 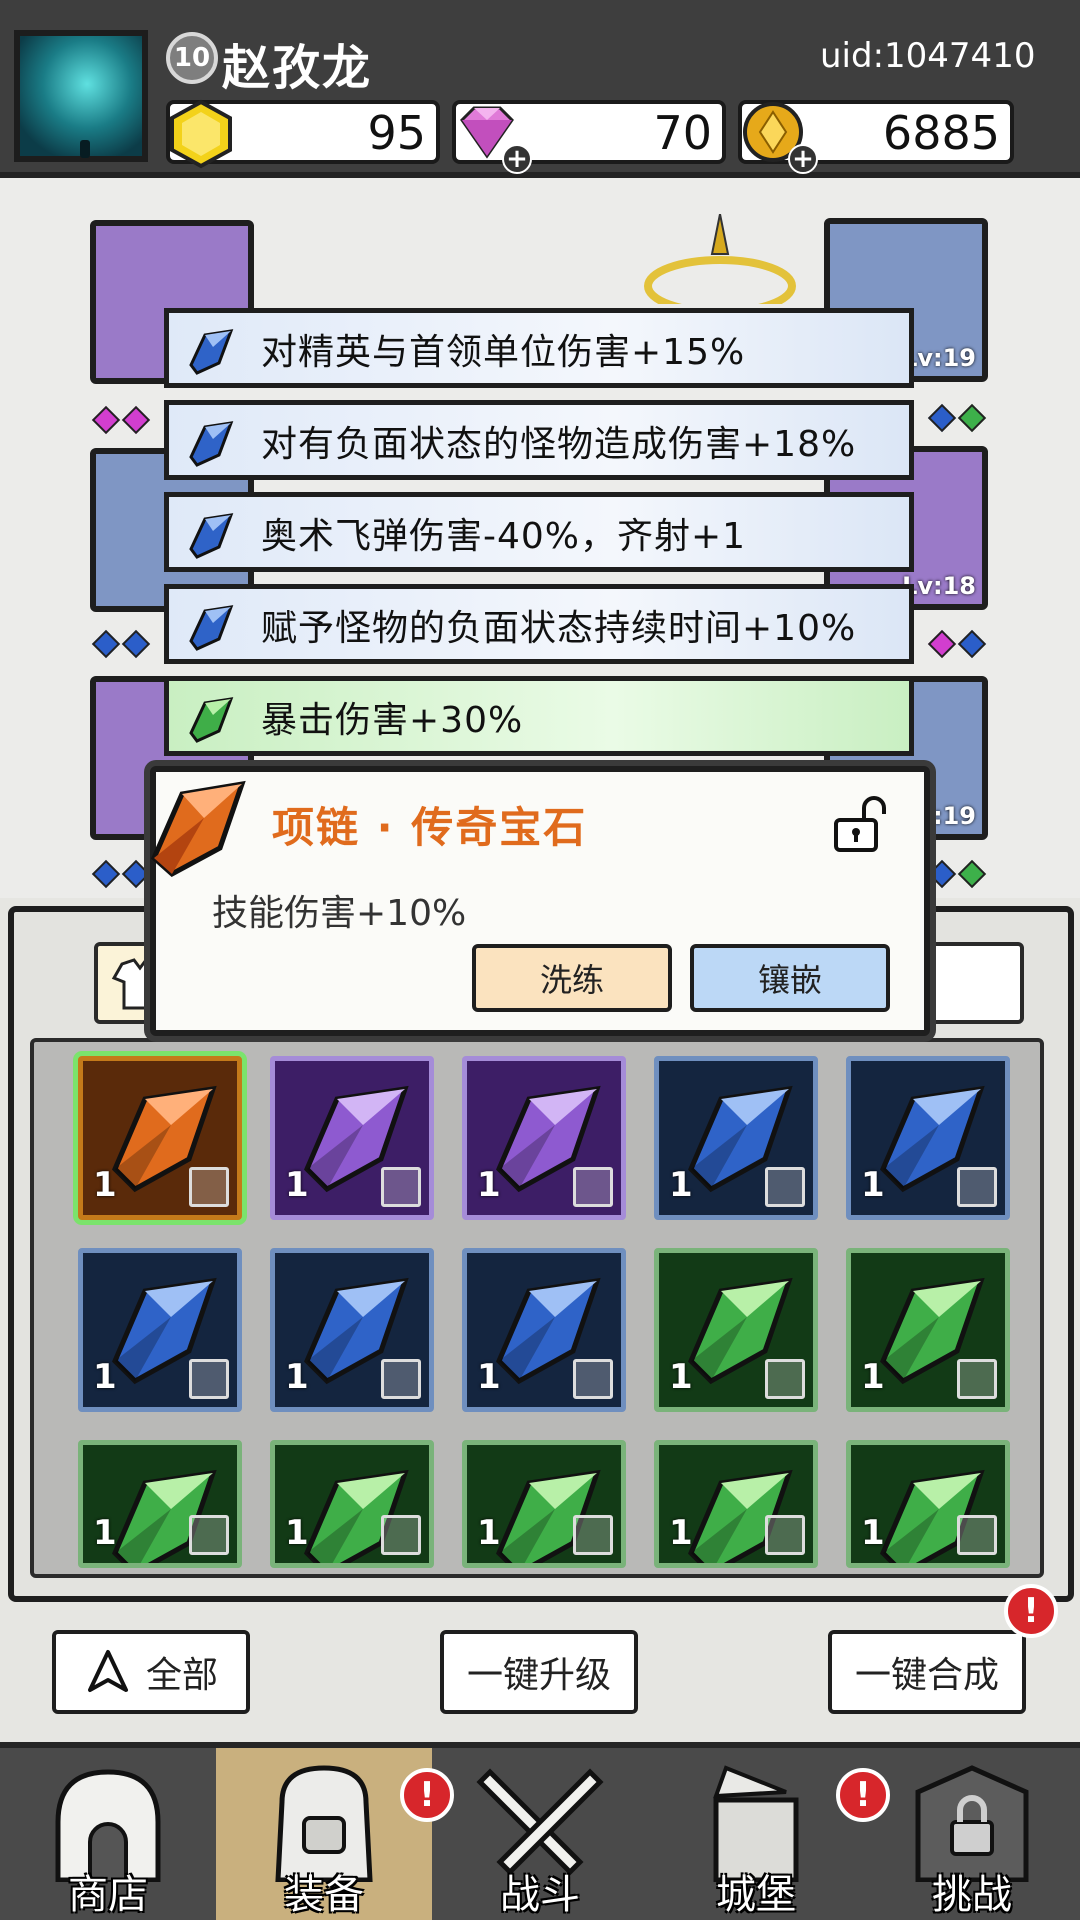 What do you see at coordinates (107, 1671) in the screenshot?
I see `triangle-filter-icon` at bounding box center [107, 1671].